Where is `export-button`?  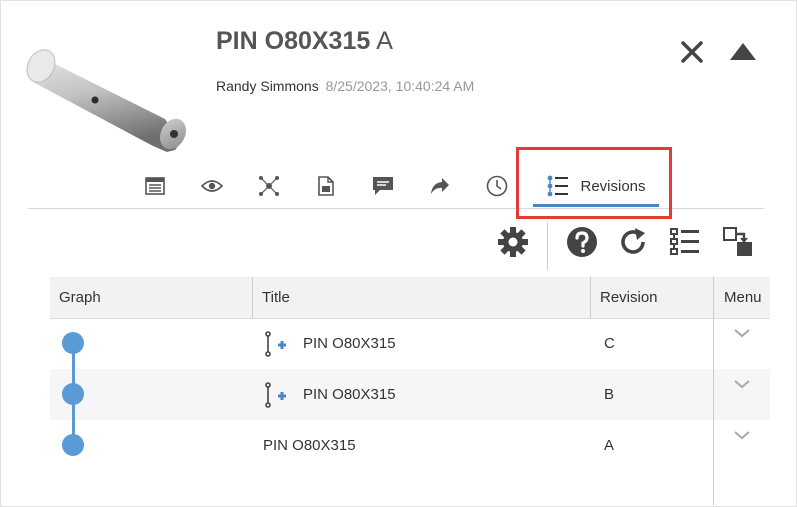 export-button is located at coordinates (738, 242).